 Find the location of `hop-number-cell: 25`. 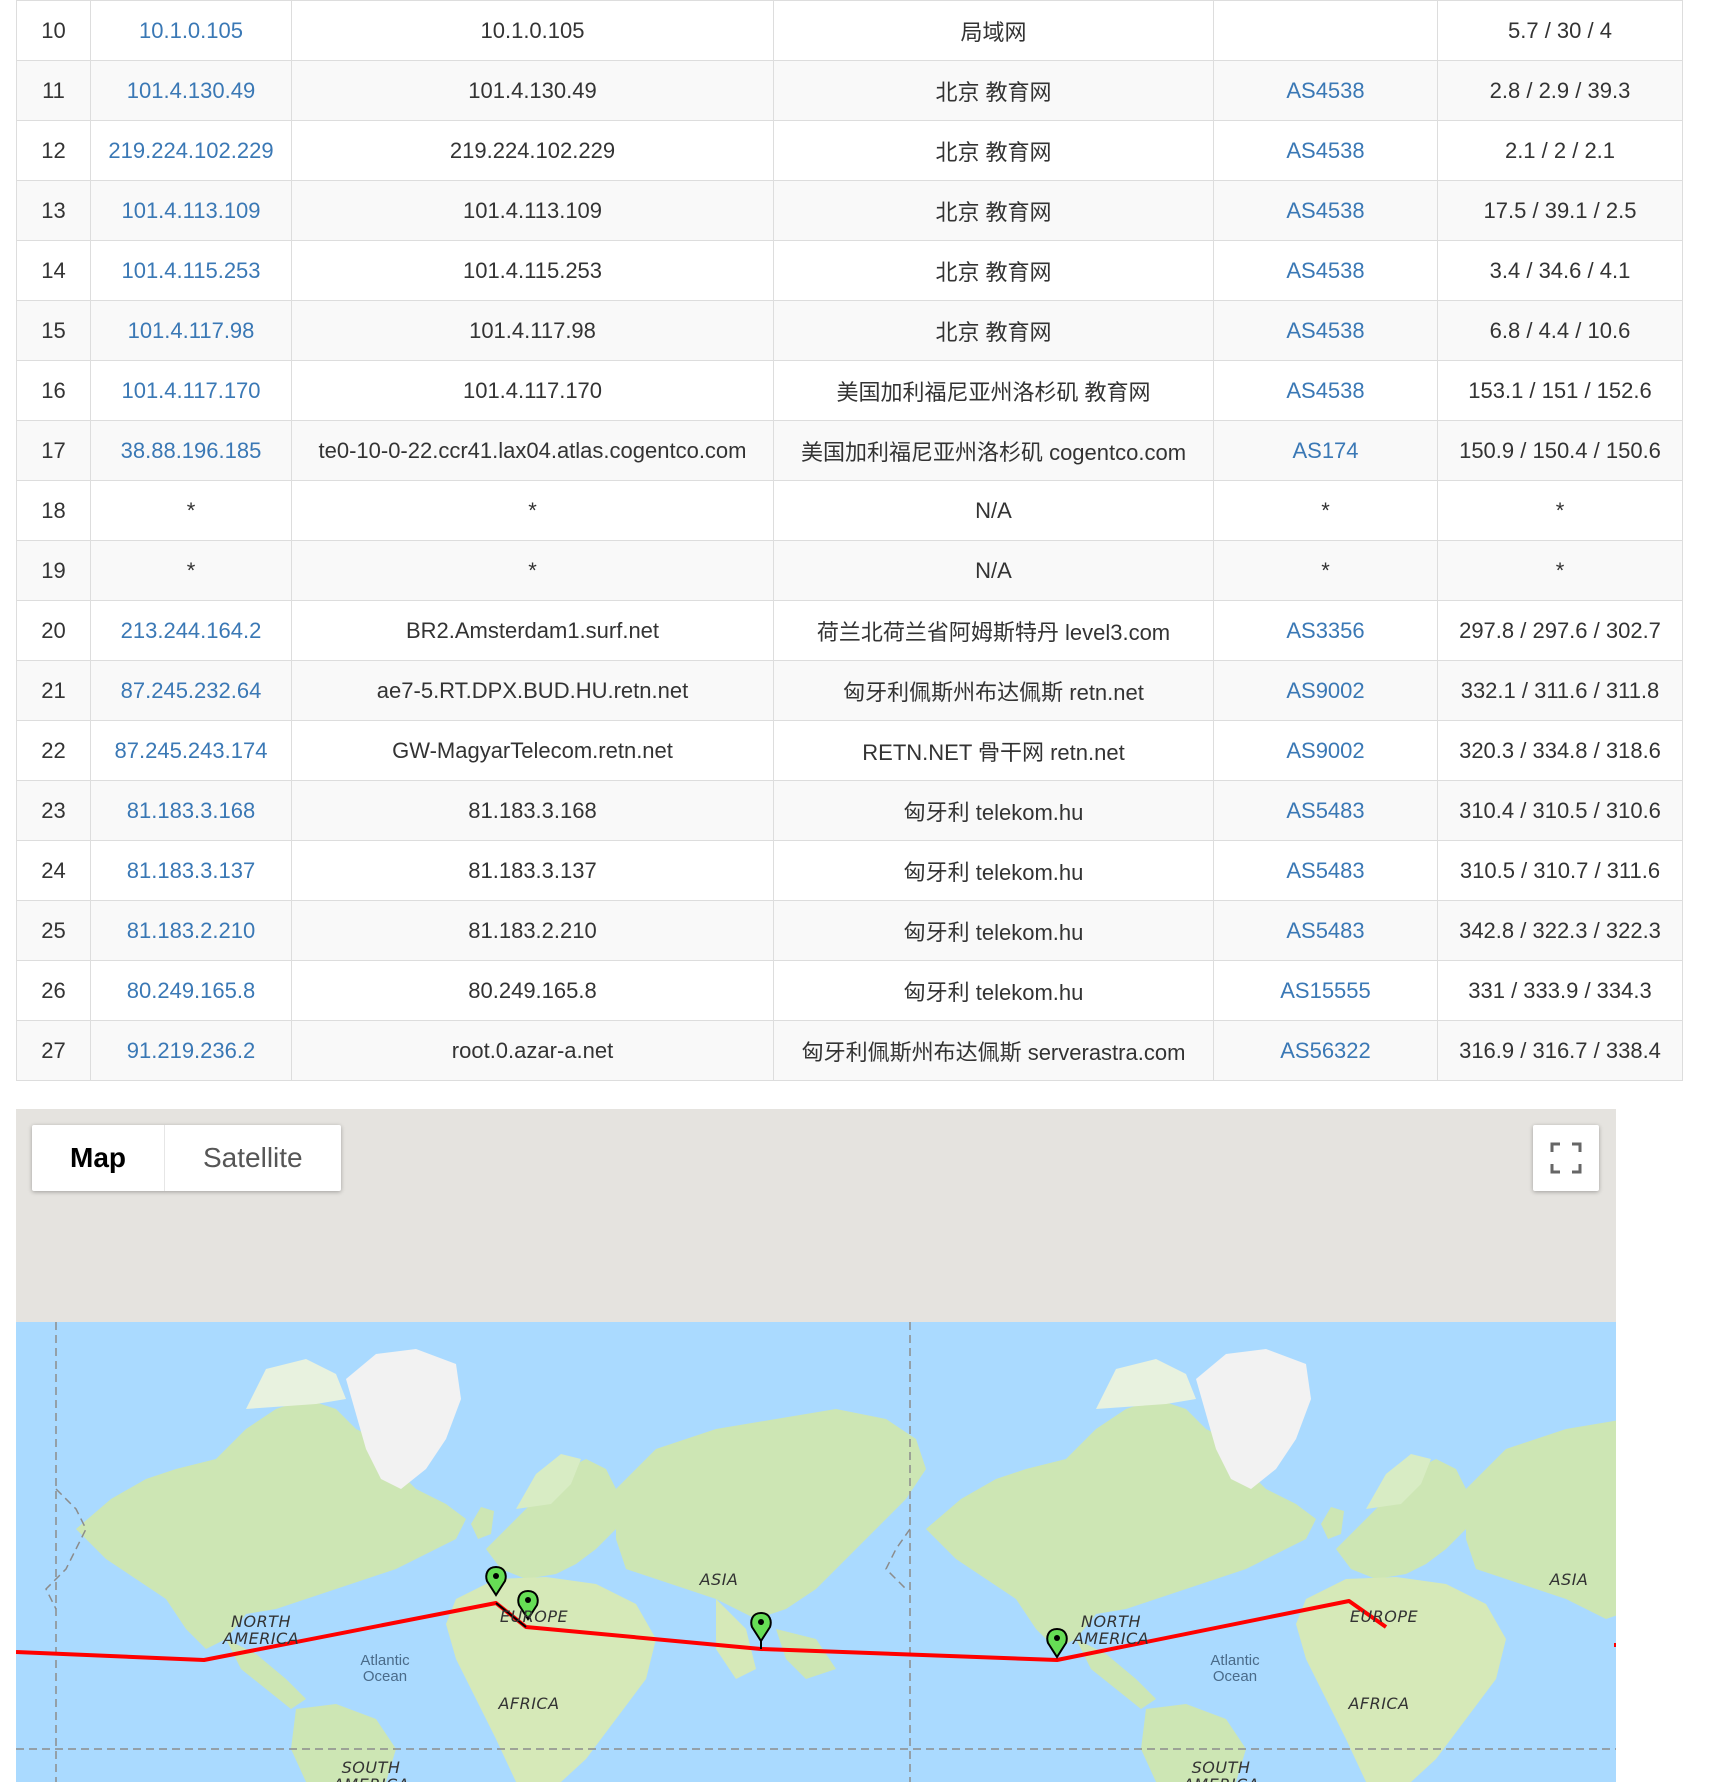

hop-number-cell: 25 is located at coordinates (53, 930).